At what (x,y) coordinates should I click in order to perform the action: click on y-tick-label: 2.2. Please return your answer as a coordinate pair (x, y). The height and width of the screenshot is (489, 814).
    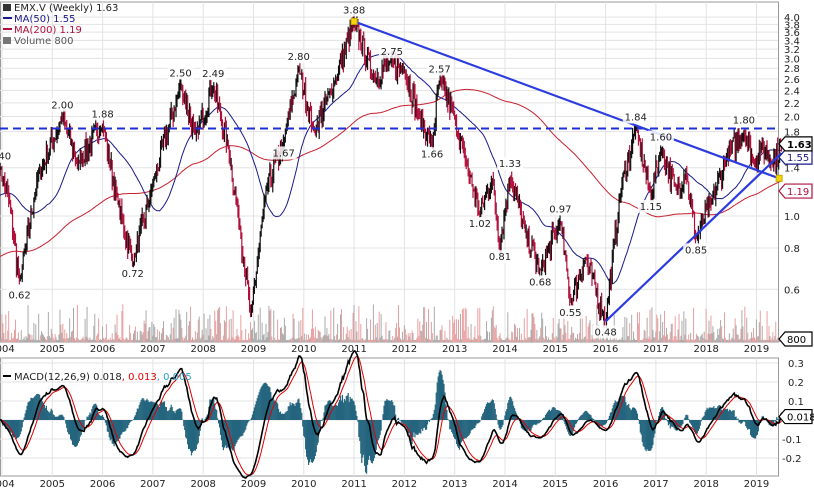
    Looking at the image, I should click on (792, 104).